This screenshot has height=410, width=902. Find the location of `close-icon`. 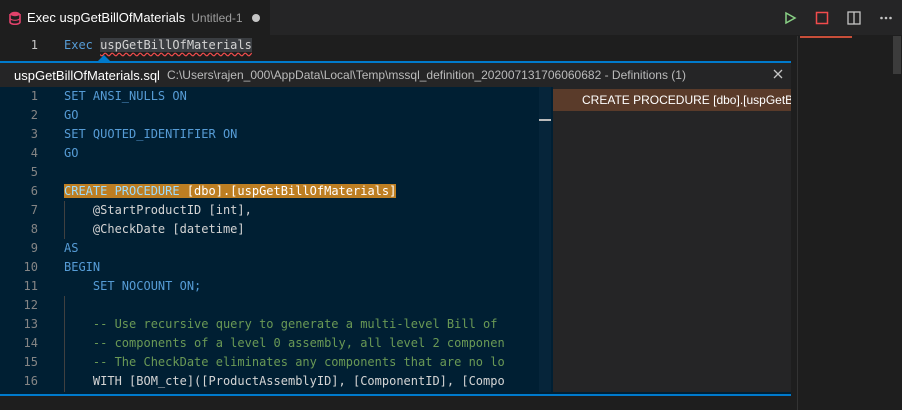

close-icon is located at coordinates (778, 74).